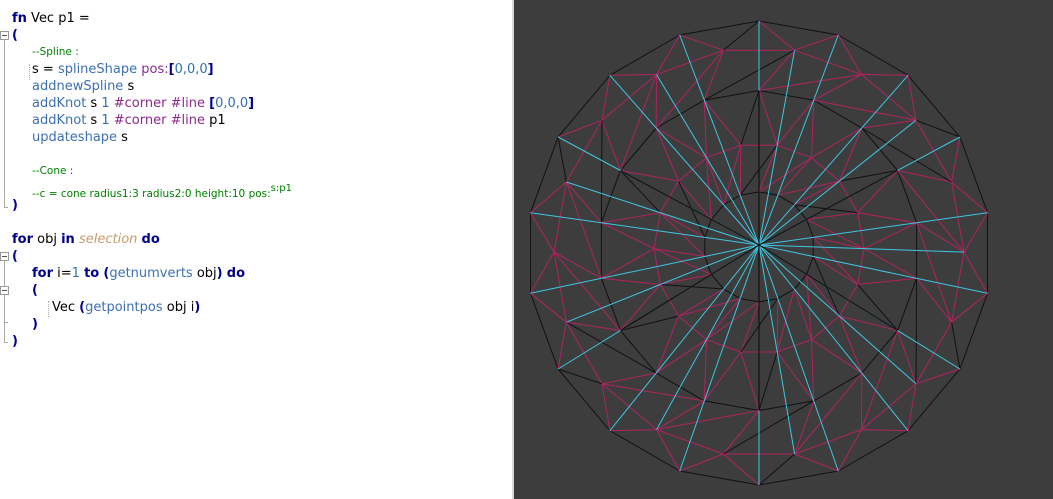 This screenshot has height=499, width=1053. What do you see at coordinates (4, 124) in the screenshot?
I see `fold-guide-fn` at bounding box center [4, 124].